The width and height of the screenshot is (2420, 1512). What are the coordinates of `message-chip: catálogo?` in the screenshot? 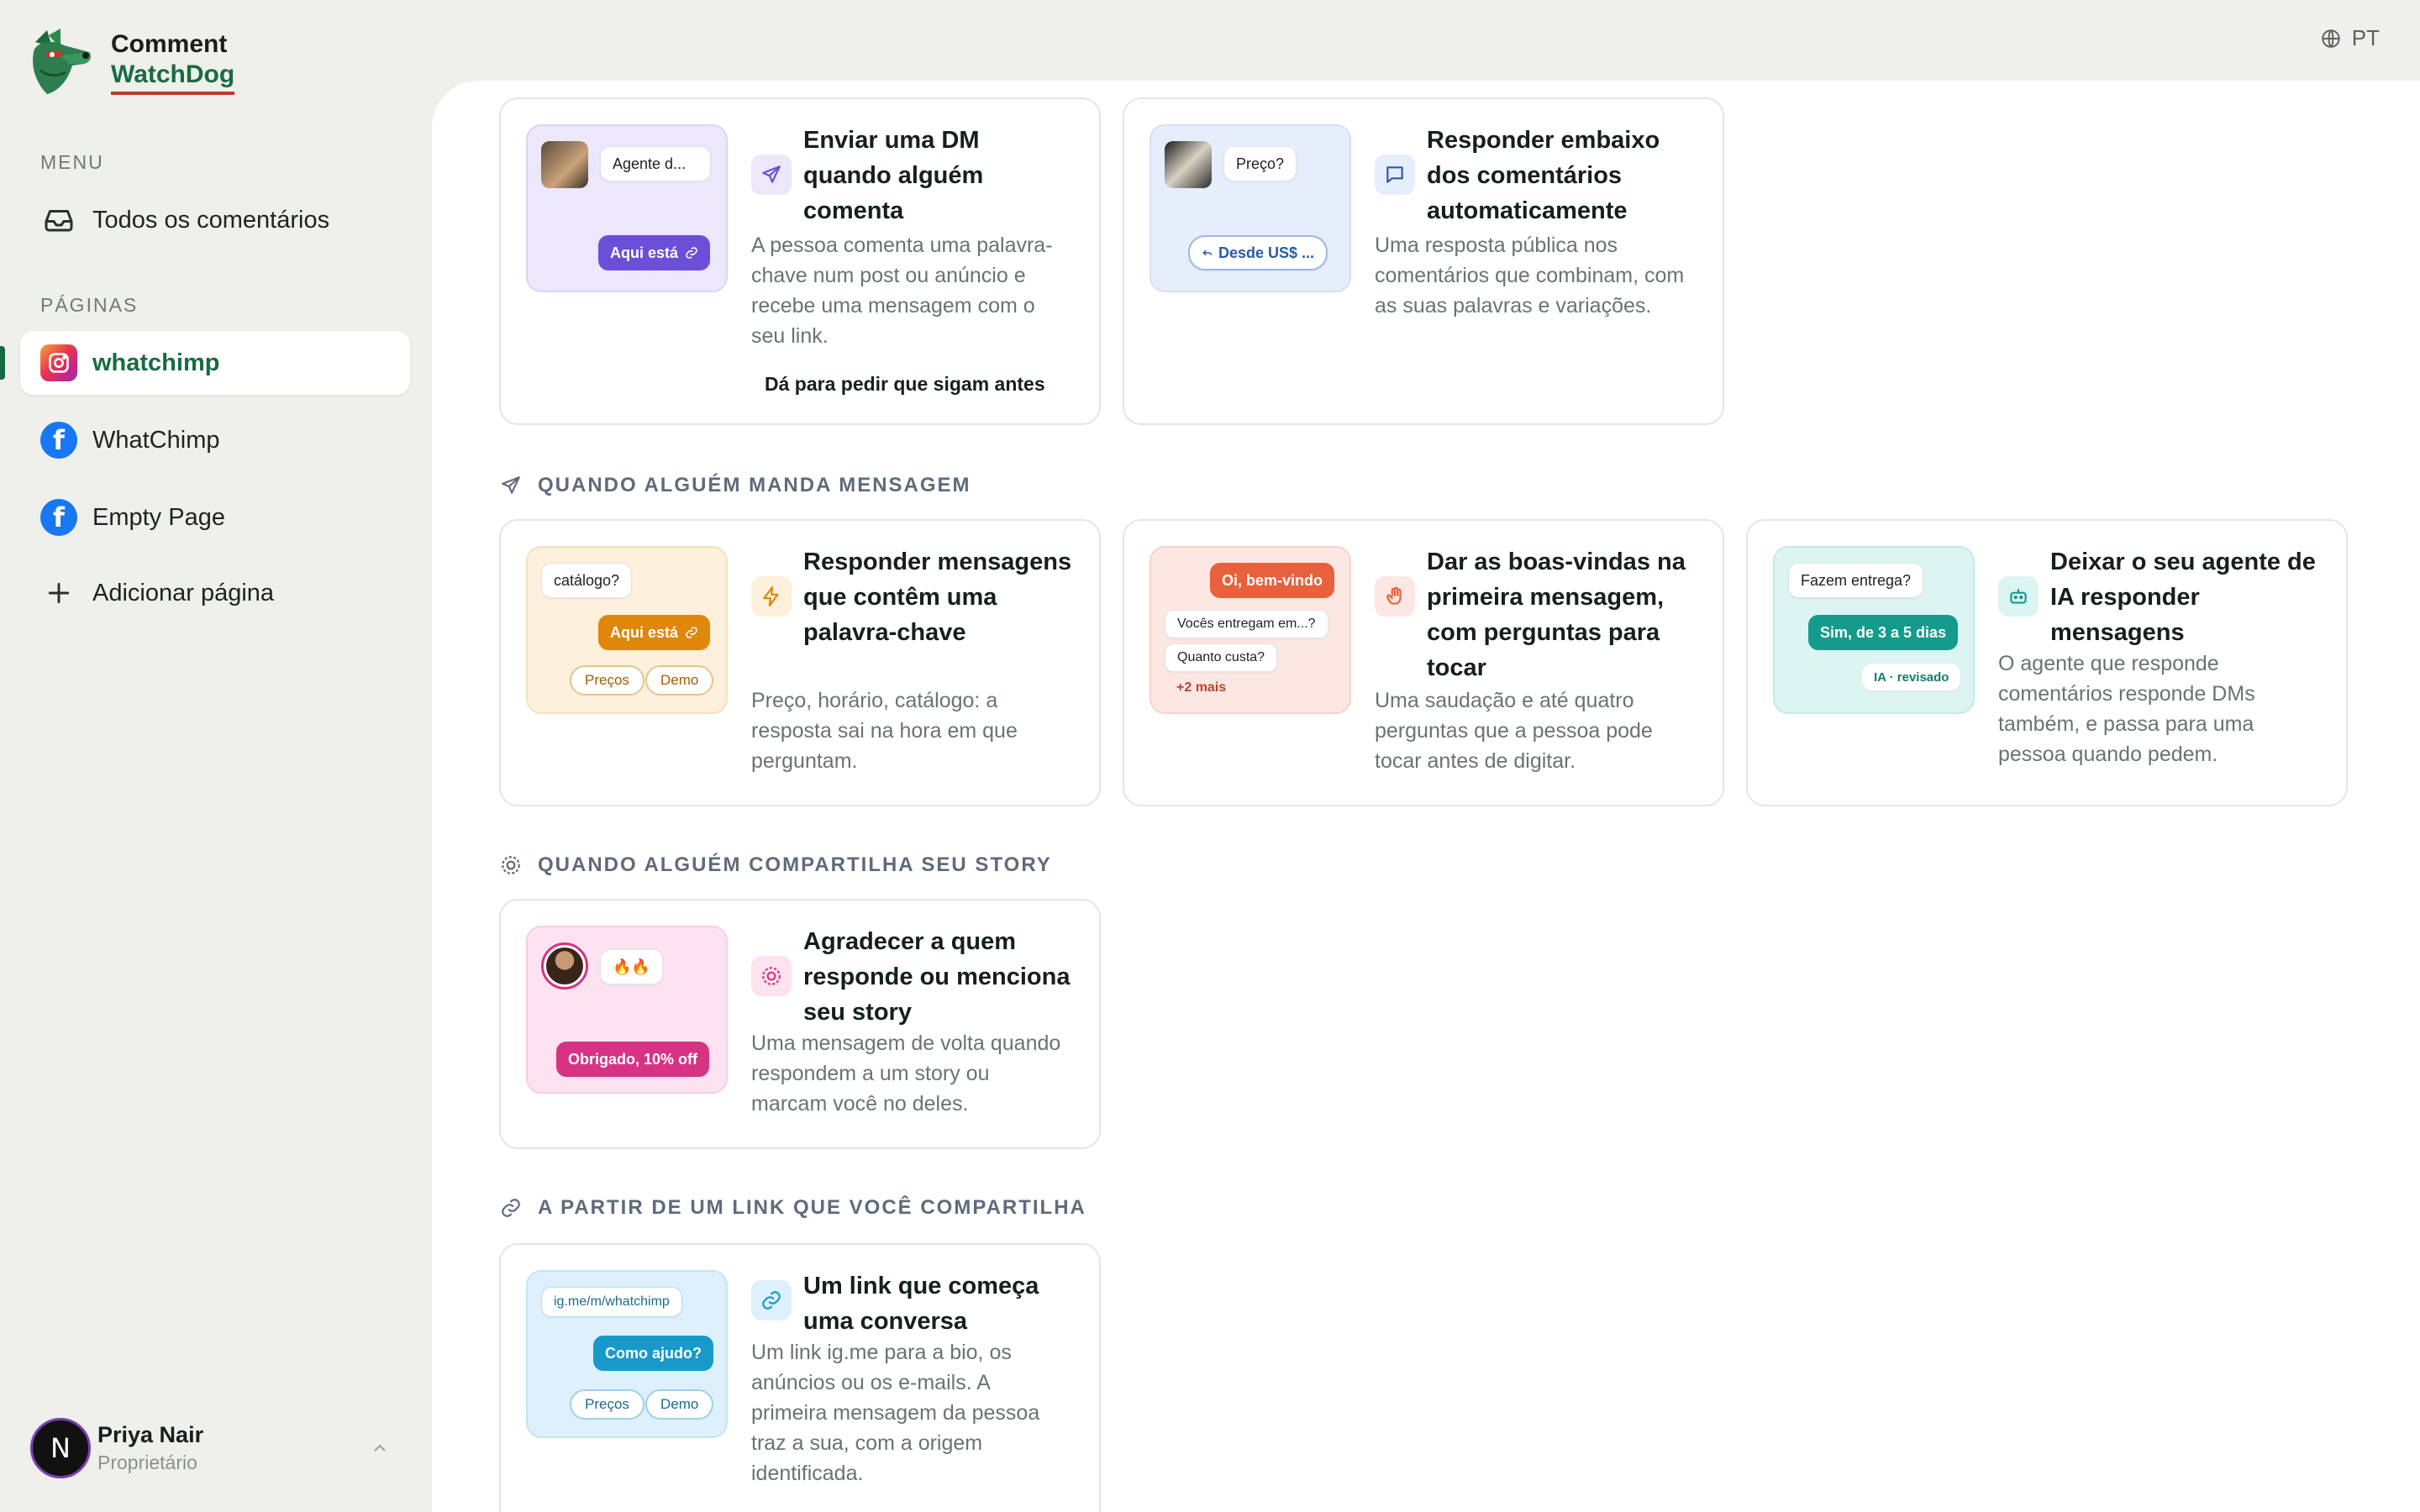 It's located at (587, 580).